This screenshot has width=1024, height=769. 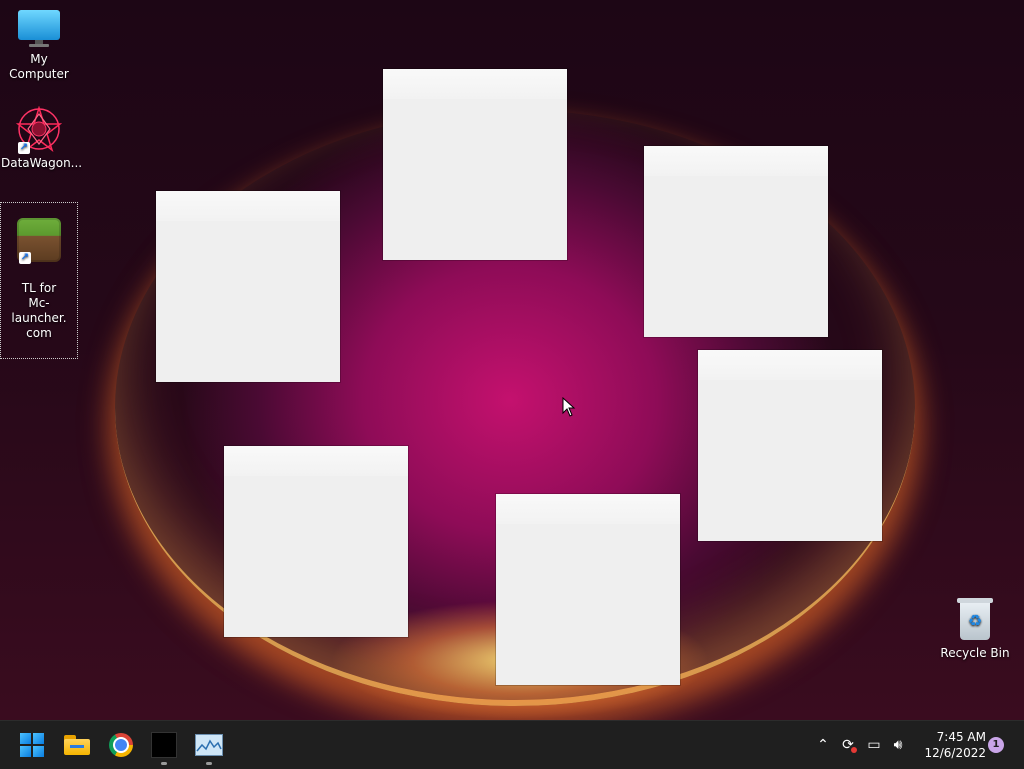 What do you see at coordinates (823, 745) in the screenshot?
I see `chevron-up-icon: ⌃` at bounding box center [823, 745].